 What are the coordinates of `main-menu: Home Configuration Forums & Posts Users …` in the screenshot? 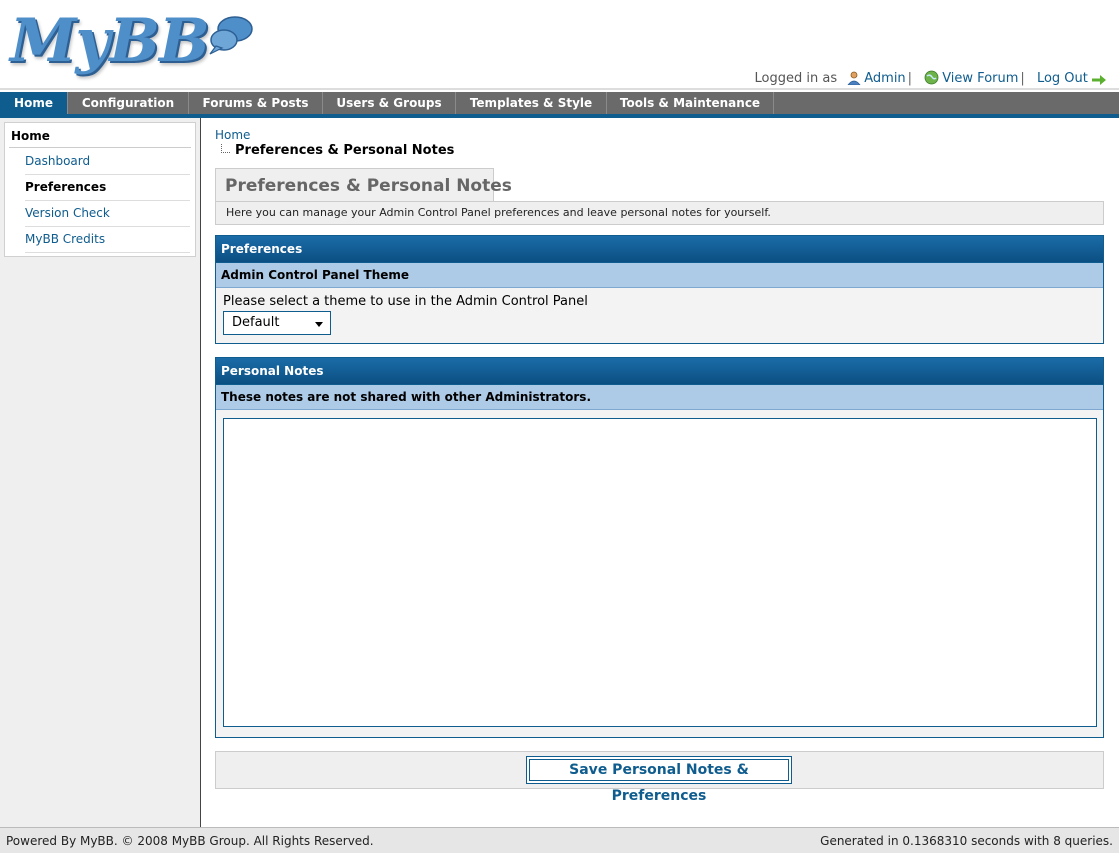 It's located at (559, 103).